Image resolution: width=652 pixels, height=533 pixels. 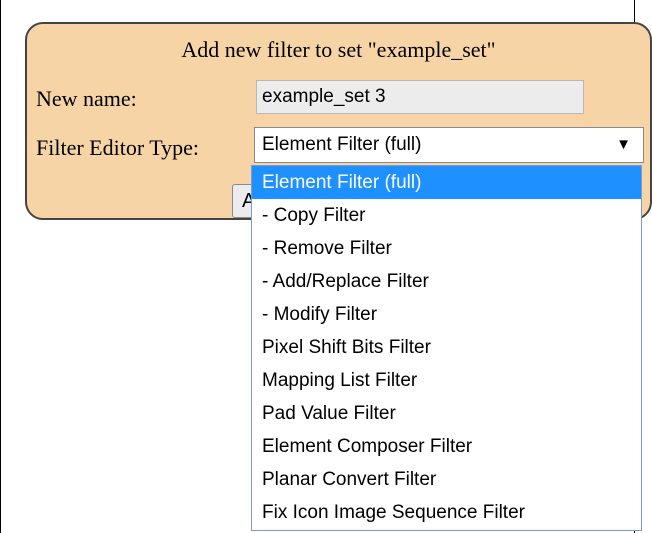 What do you see at coordinates (446, 479) in the screenshot?
I see `dropdown-option: Planar Convert Filter` at bounding box center [446, 479].